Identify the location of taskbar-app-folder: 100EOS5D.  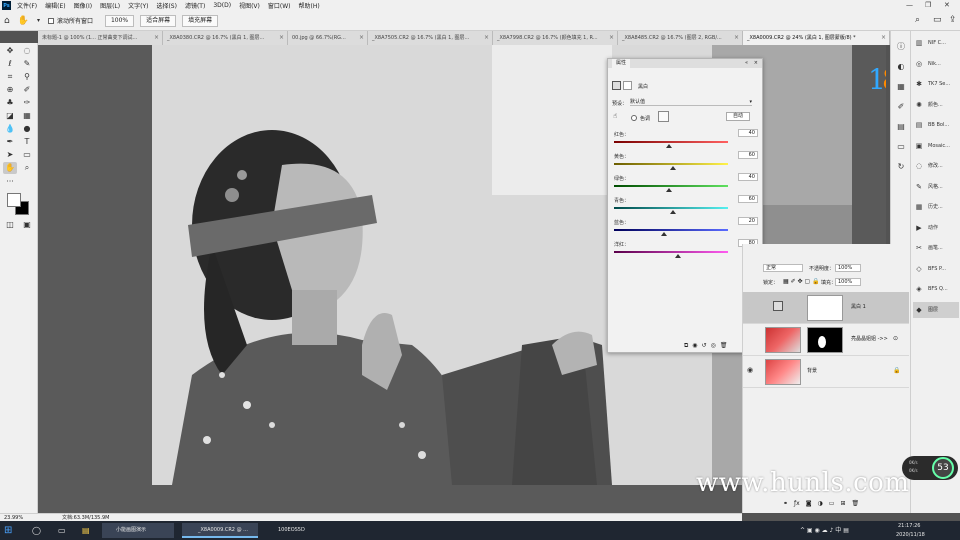
(297, 530).